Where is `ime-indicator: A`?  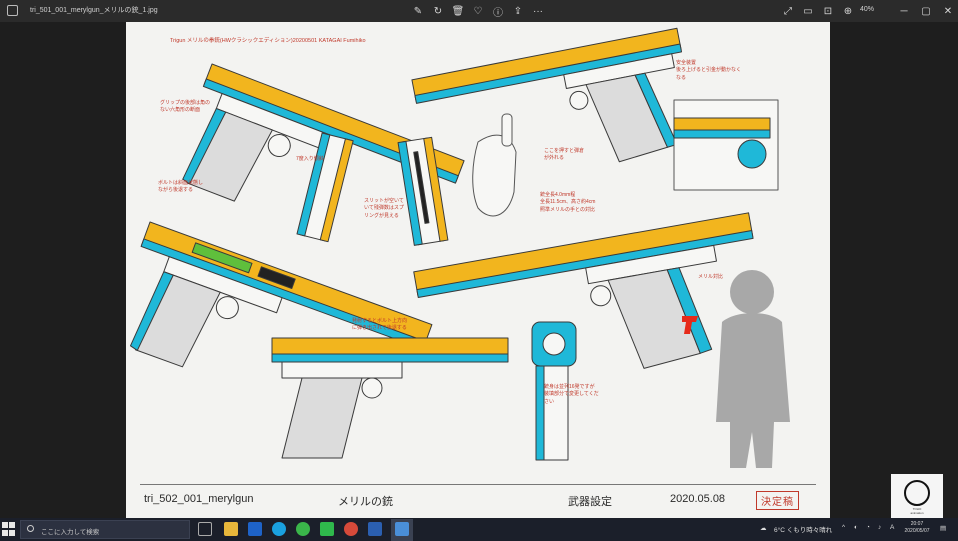 ime-indicator: A is located at coordinates (892, 527).